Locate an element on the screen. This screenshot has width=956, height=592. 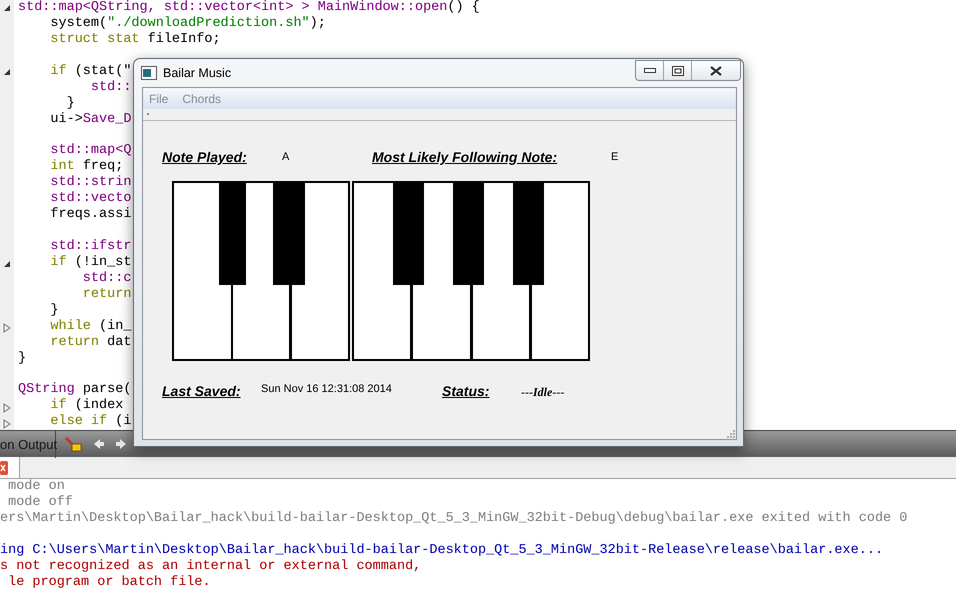
maximize-button is located at coordinates (678, 70).